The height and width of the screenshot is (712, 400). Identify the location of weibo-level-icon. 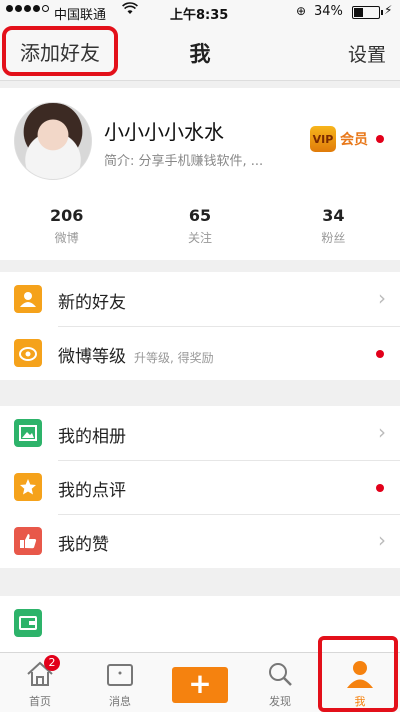
(28, 353).